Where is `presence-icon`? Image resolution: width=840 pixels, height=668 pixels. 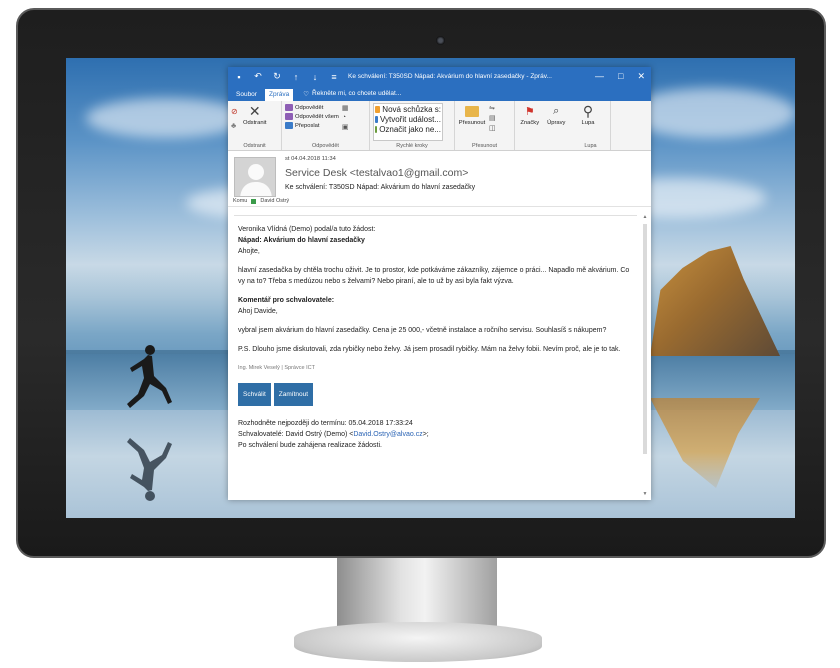
presence-icon is located at coordinates (254, 201).